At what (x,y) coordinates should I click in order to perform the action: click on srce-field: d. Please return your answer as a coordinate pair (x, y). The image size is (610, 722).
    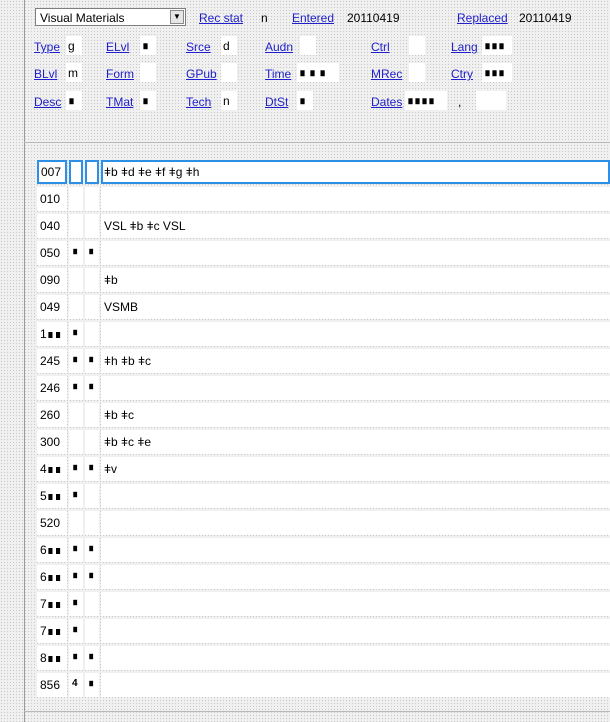
    Looking at the image, I should click on (229, 45).